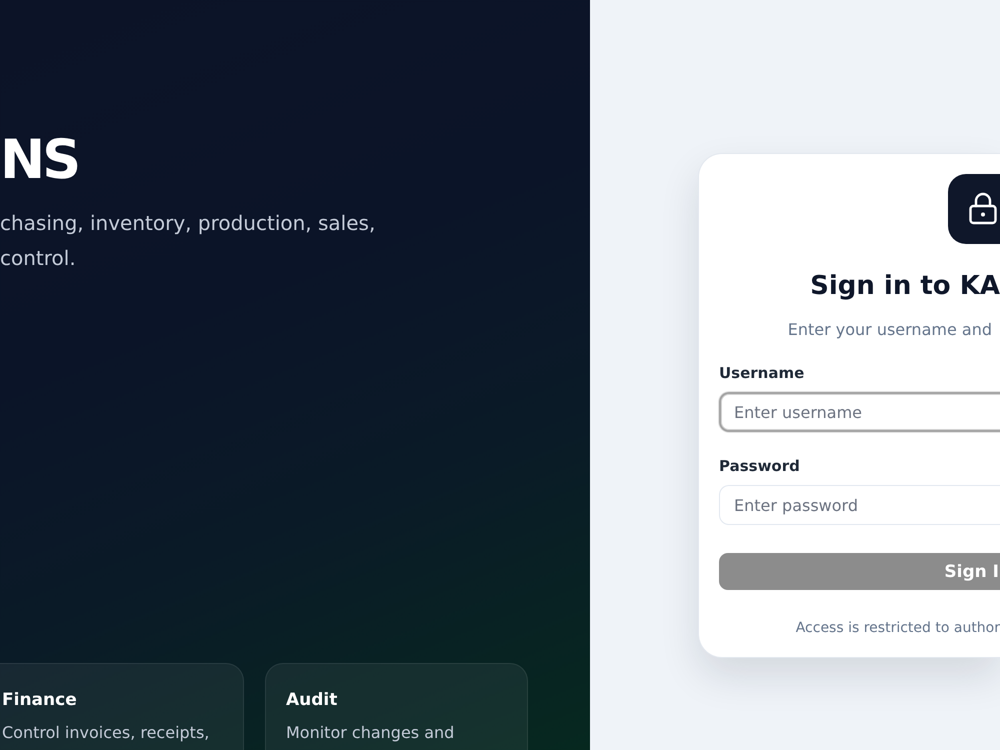 This screenshot has width=1000, height=750. What do you see at coordinates (904, 286) in the screenshot?
I see `login-title: Sign in to KA` at bounding box center [904, 286].